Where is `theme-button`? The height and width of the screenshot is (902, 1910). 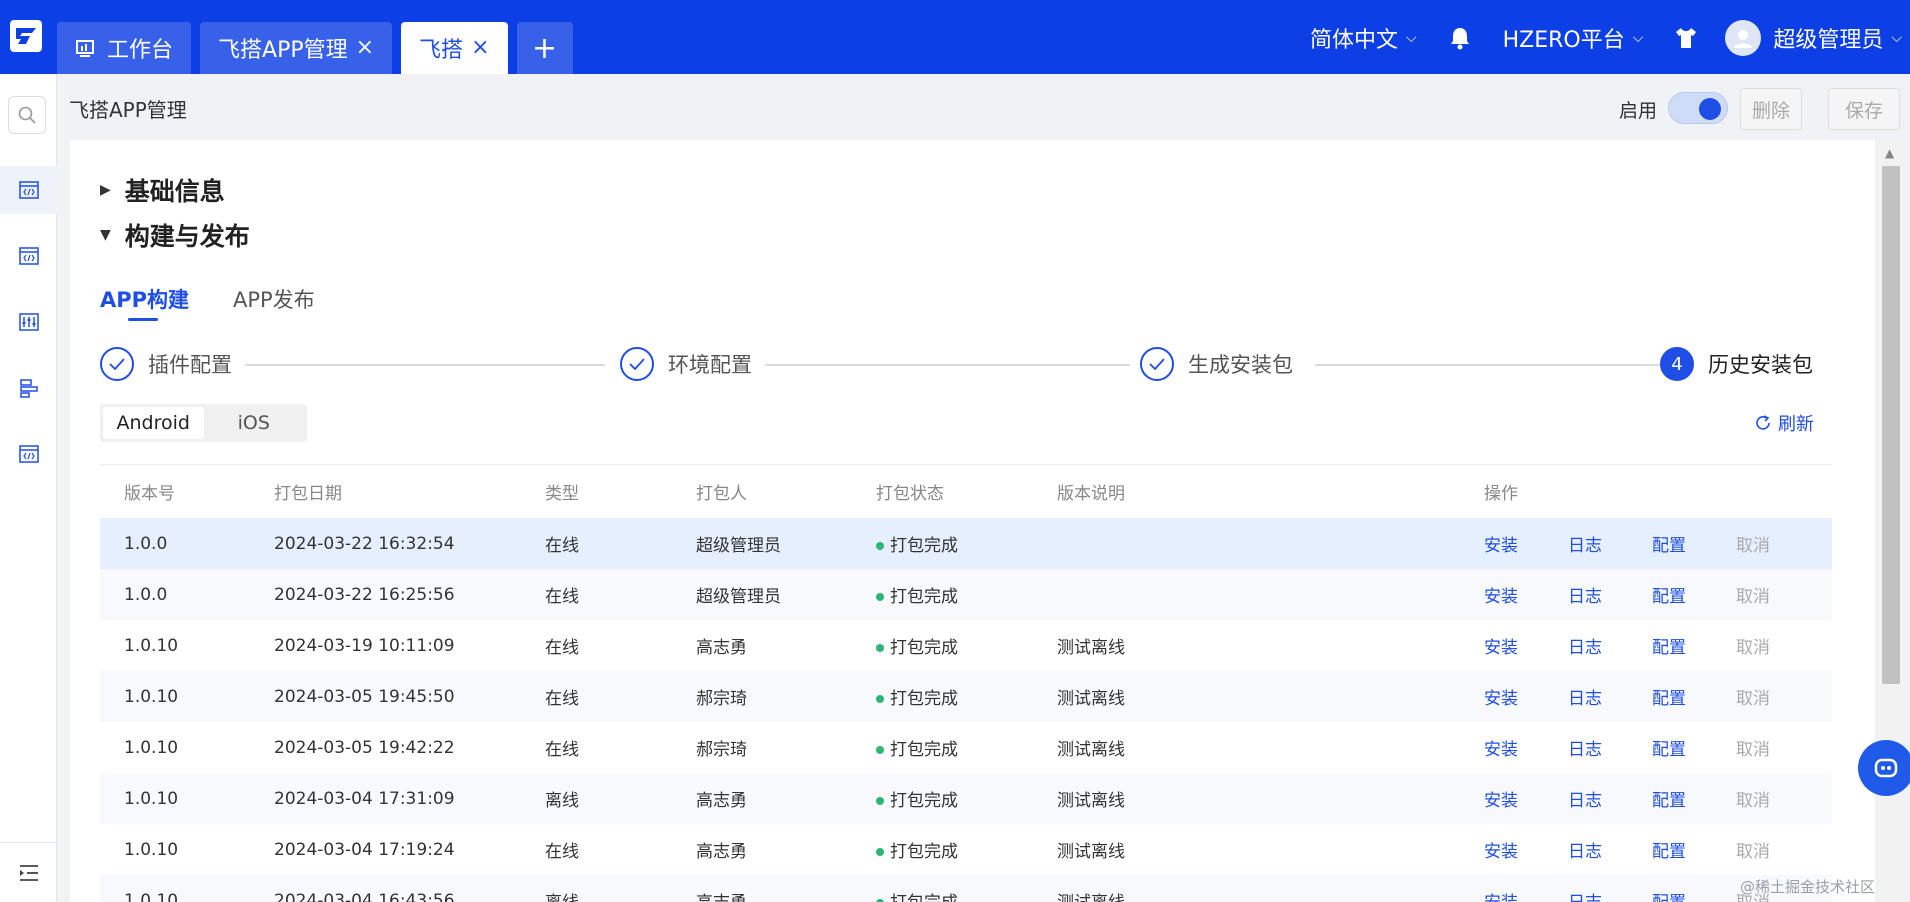 theme-button is located at coordinates (1686, 38).